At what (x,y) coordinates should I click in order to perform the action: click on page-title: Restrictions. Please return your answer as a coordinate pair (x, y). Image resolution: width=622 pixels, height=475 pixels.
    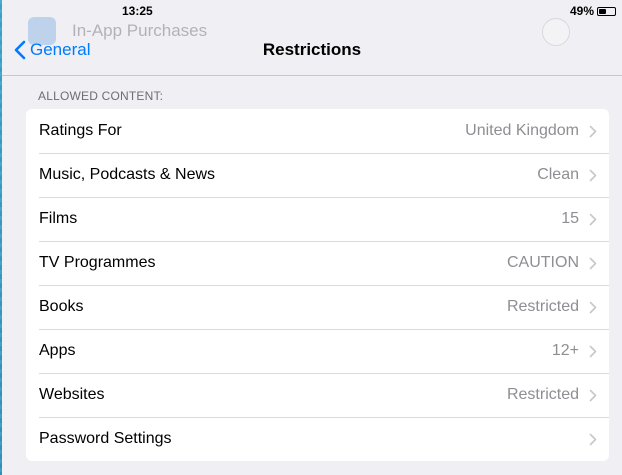
    Looking at the image, I should click on (312, 49).